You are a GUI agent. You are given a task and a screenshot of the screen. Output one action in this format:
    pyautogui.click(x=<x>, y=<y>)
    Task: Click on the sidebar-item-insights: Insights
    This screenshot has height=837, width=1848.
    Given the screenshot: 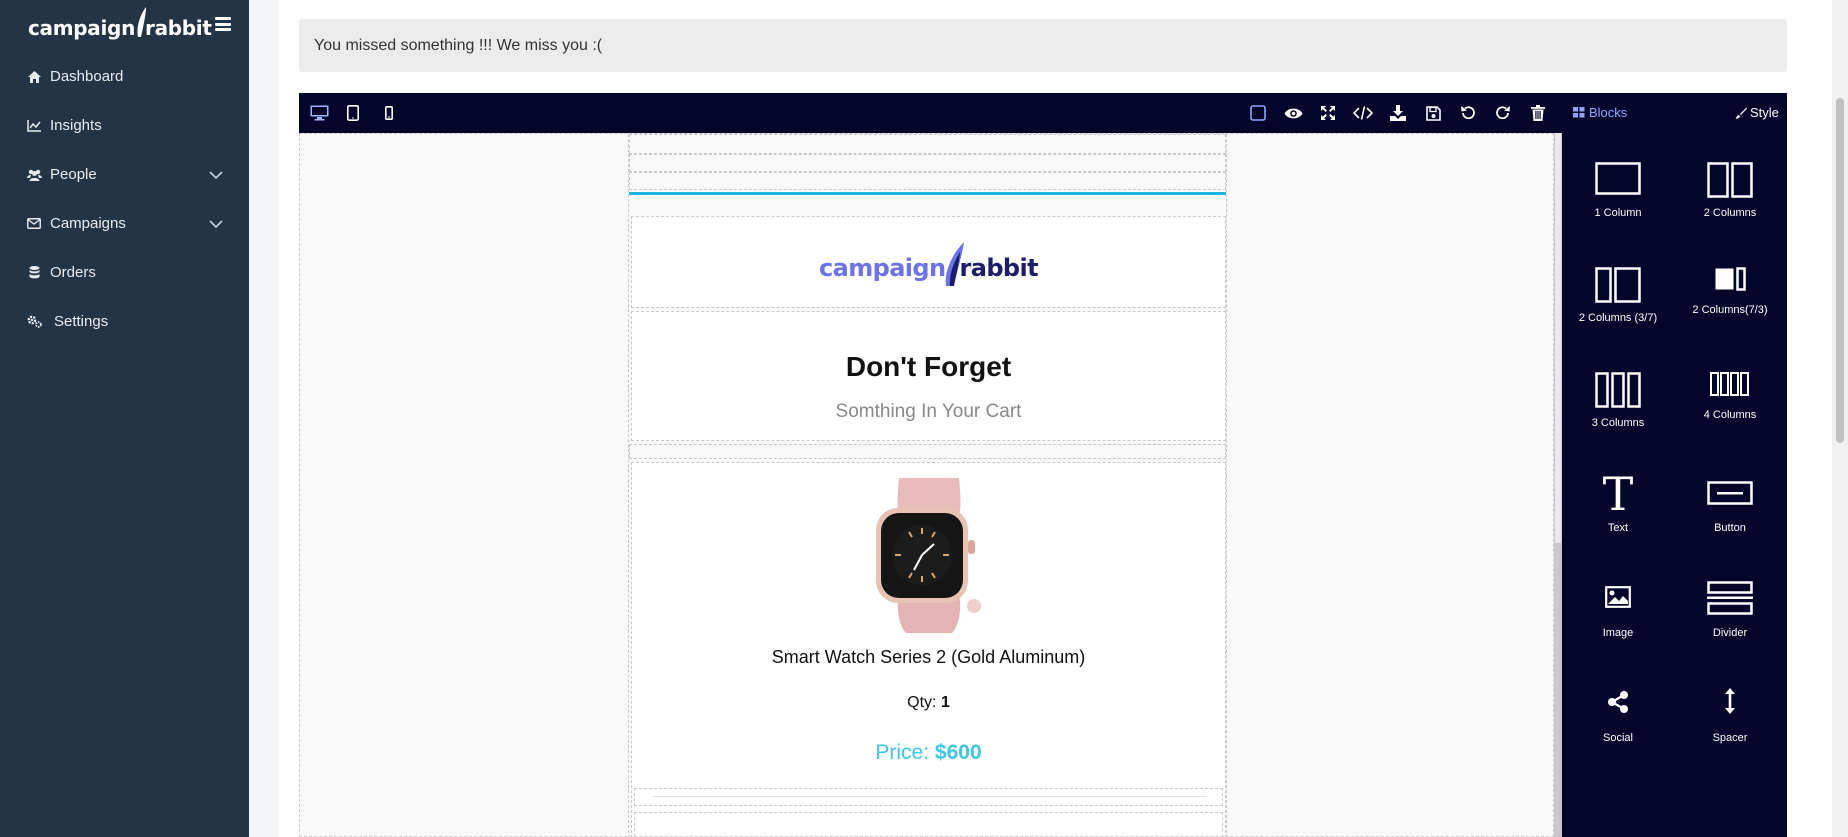 What is the action you would take?
    pyautogui.click(x=124, y=125)
    